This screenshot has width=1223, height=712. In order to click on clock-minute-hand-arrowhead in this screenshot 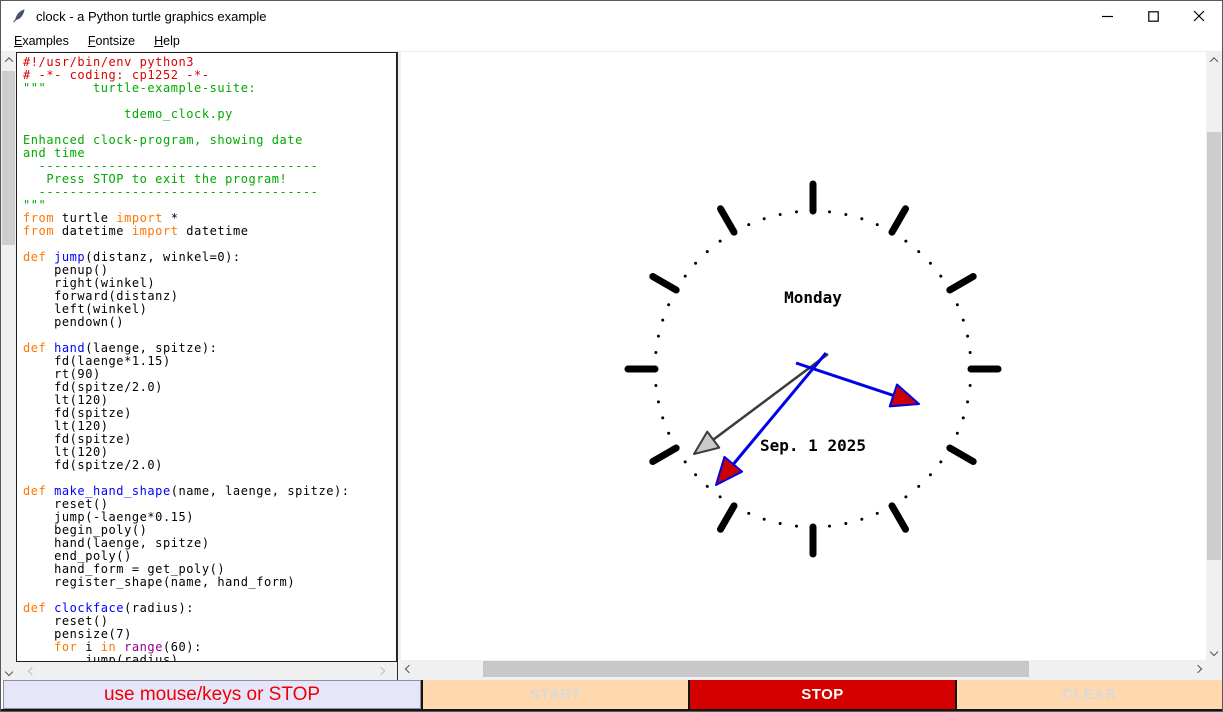, I will do `click(729, 470)`.